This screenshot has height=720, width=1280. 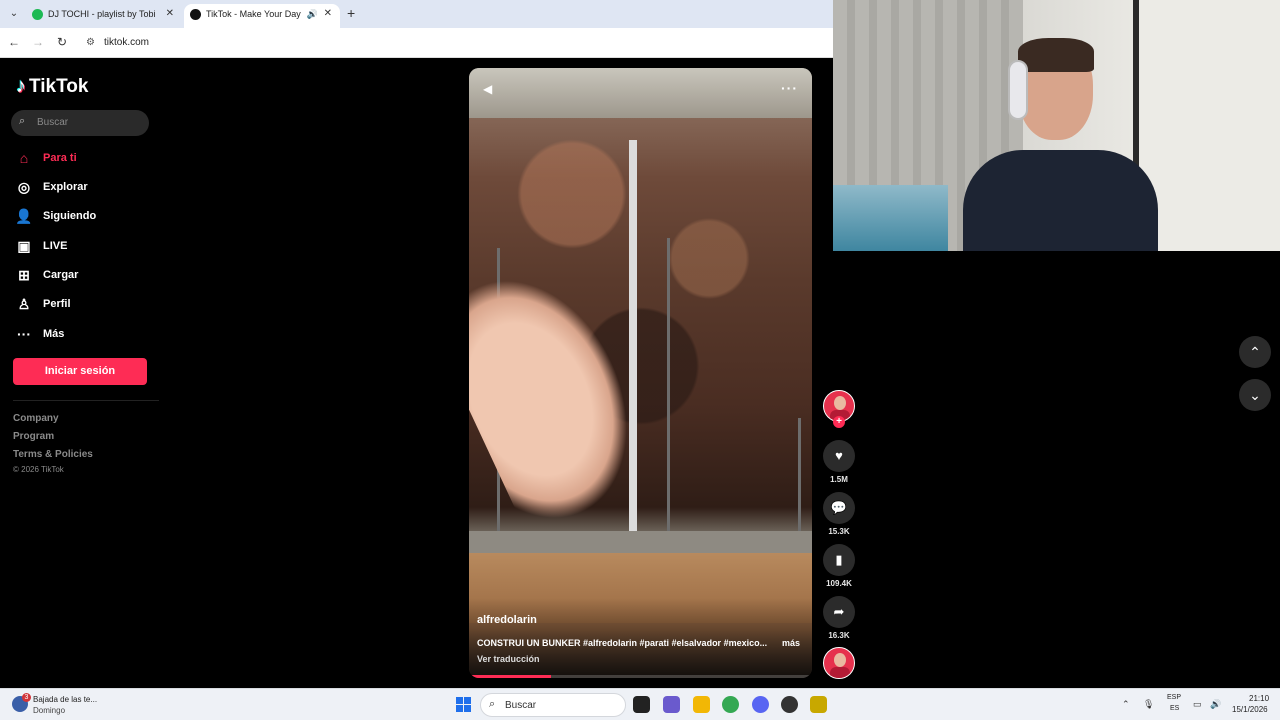 I want to click on headset-icon, so click(x=1018, y=90).